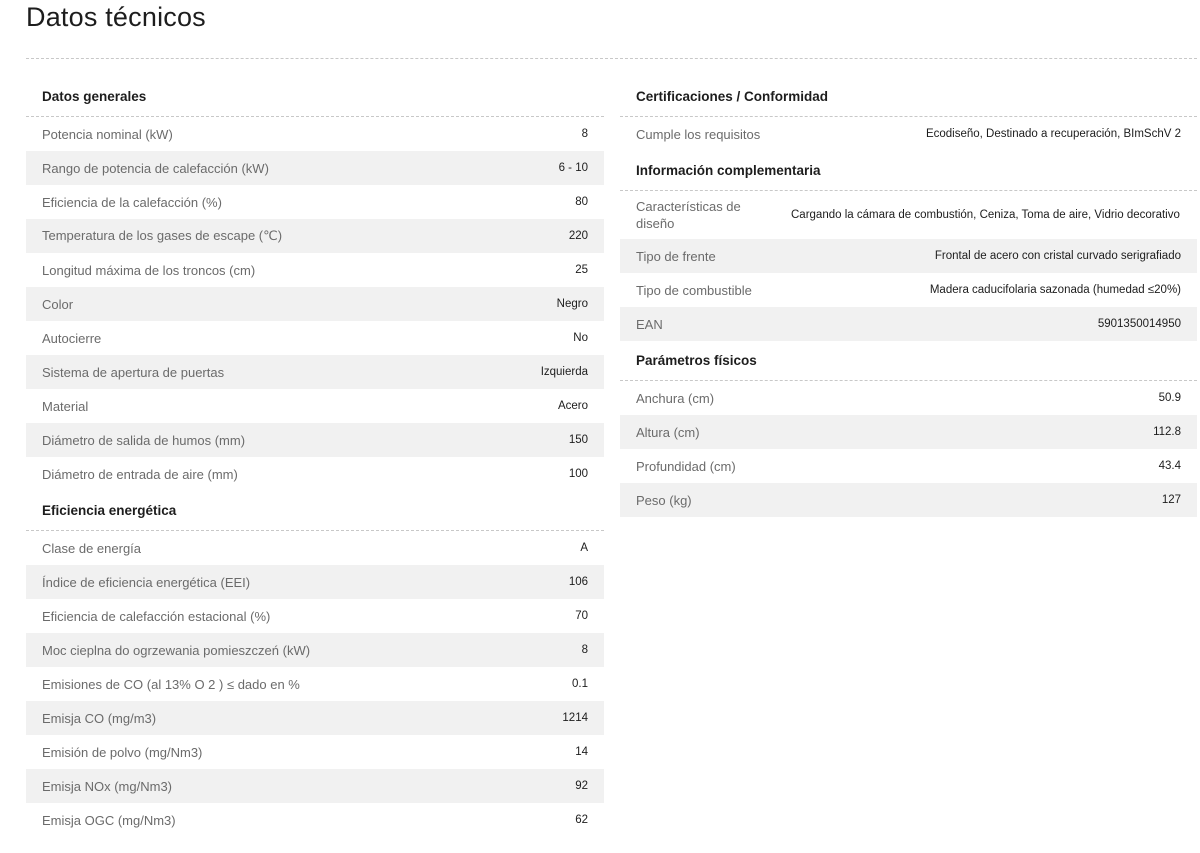  I want to click on section-title: Información complementaria, so click(908, 171).